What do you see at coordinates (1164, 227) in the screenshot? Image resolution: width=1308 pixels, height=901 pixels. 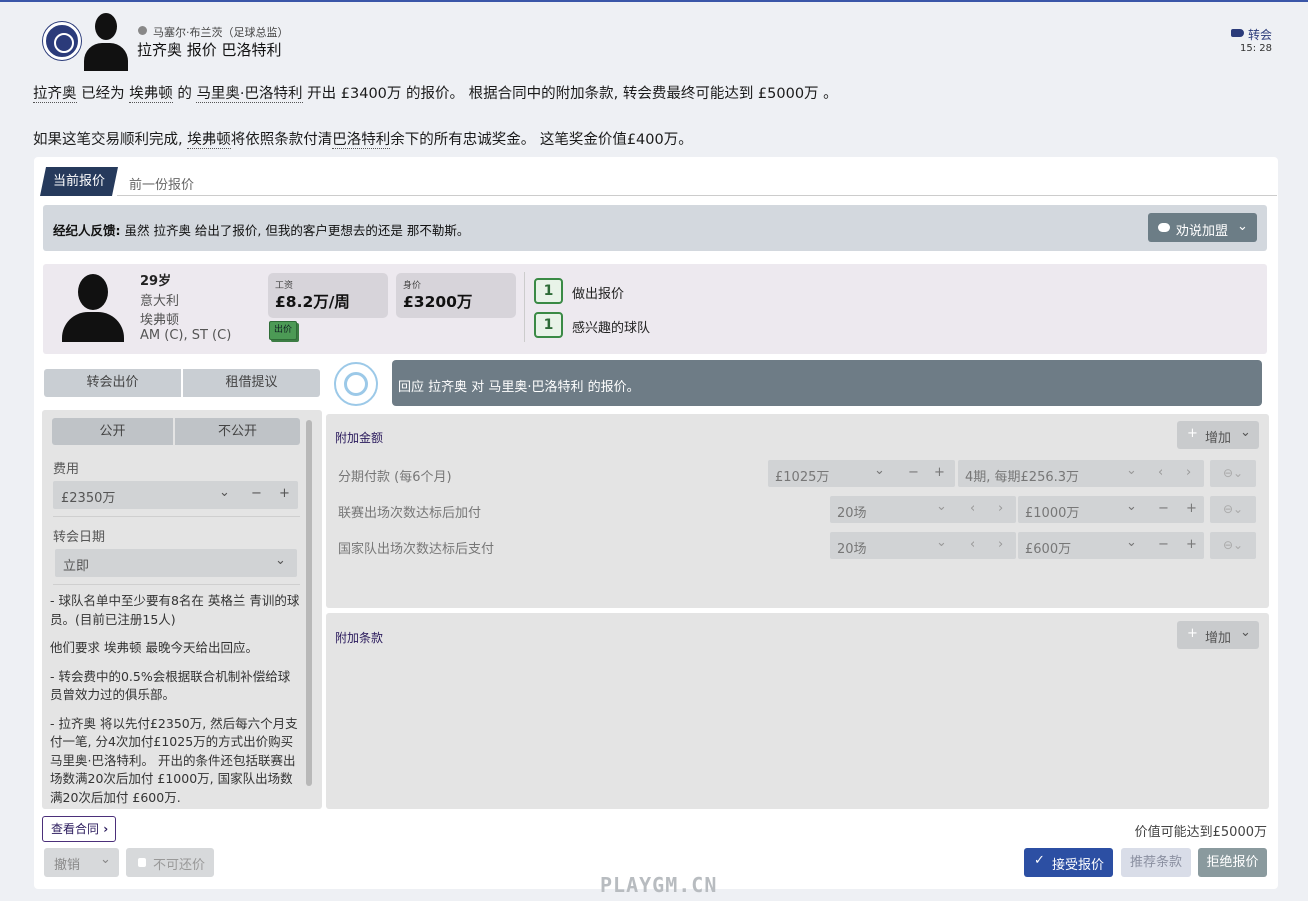 I see `chat-icon` at bounding box center [1164, 227].